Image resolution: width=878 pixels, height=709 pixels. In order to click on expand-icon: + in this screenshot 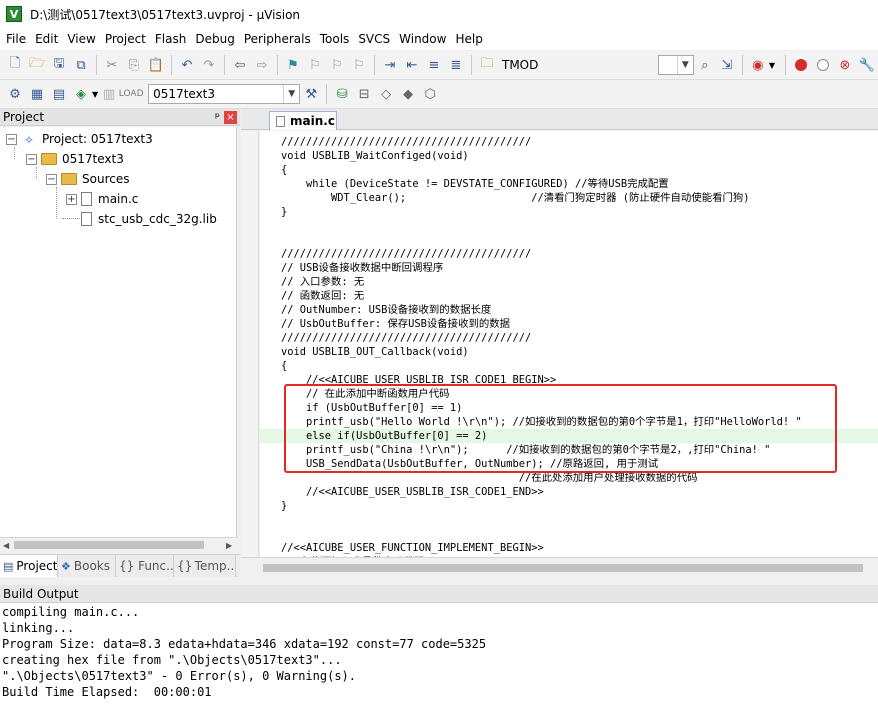, I will do `click(71, 199)`.